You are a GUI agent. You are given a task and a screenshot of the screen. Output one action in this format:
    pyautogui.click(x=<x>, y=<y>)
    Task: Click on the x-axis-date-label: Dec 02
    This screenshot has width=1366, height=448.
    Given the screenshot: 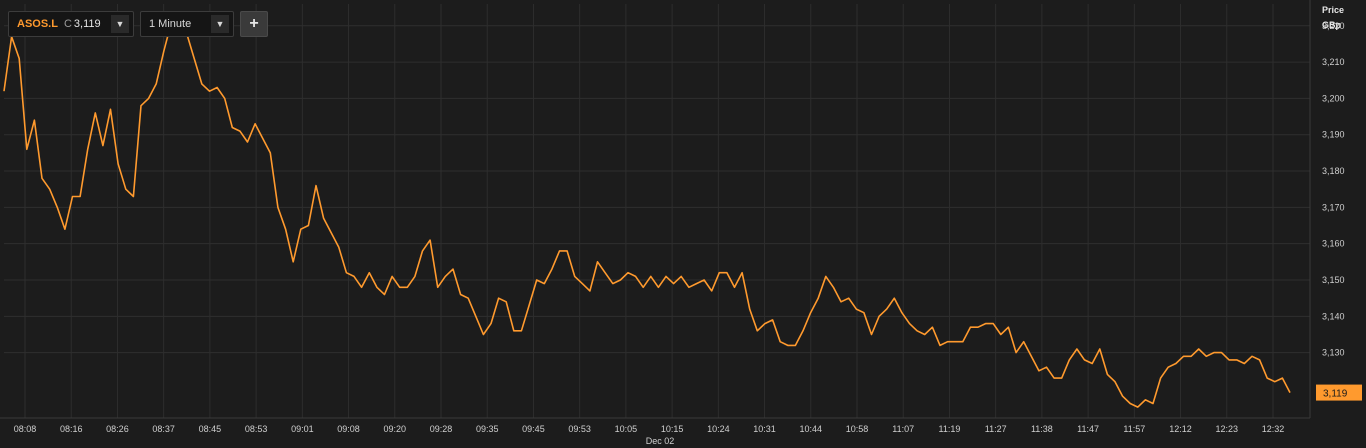 What is the action you would take?
    pyautogui.click(x=660, y=441)
    